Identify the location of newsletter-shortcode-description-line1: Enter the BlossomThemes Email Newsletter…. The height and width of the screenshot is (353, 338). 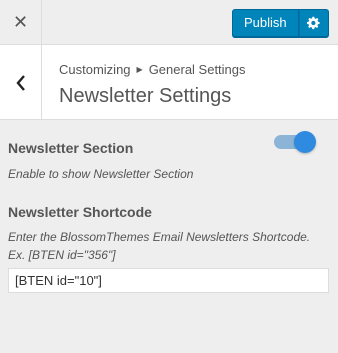
(159, 237).